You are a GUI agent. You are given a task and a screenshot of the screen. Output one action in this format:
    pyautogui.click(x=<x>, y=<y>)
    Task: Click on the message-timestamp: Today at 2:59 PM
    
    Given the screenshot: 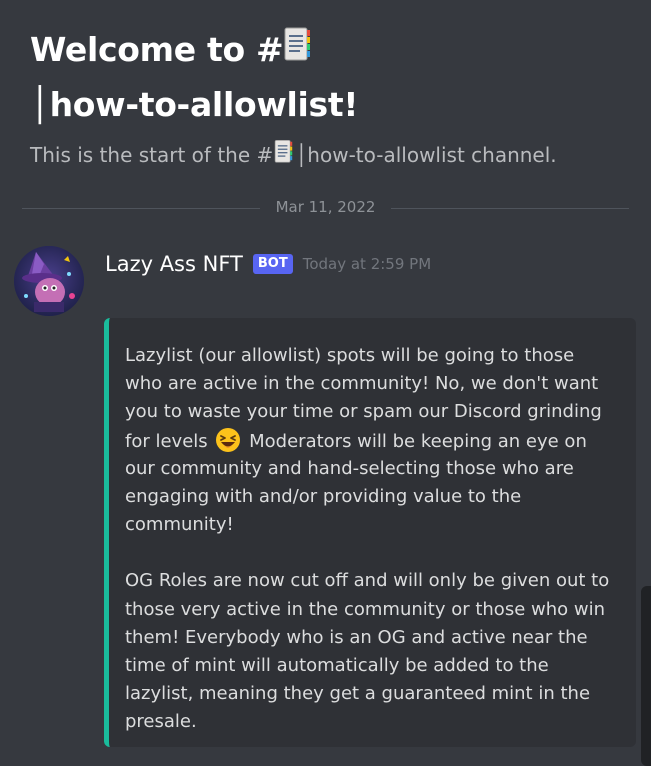 What is the action you would take?
    pyautogui.click(x=367, y=264)
    